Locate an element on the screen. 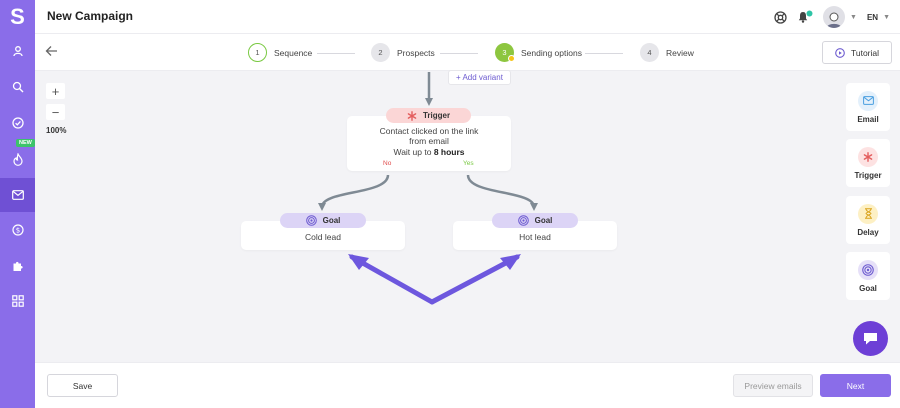  palette-delay: Delay is located at coordinates (868, 220).